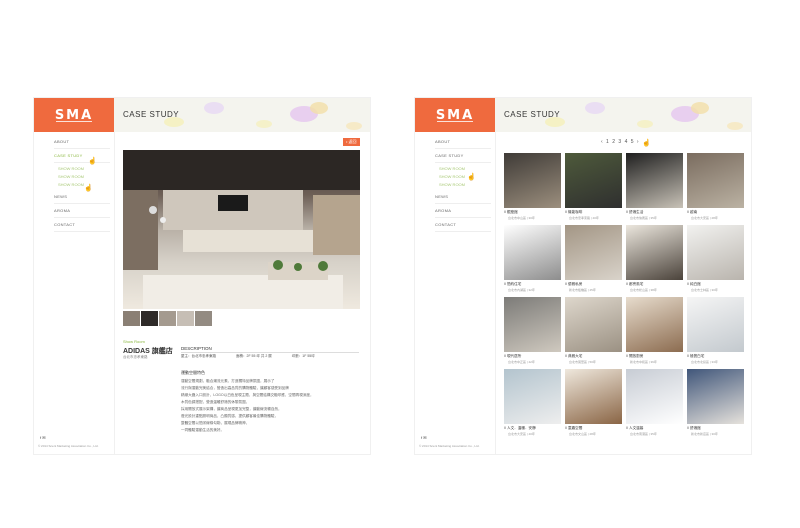 The image size is (800, 528). I want to click on case-title: // 童趣空間, so click(573, 428).